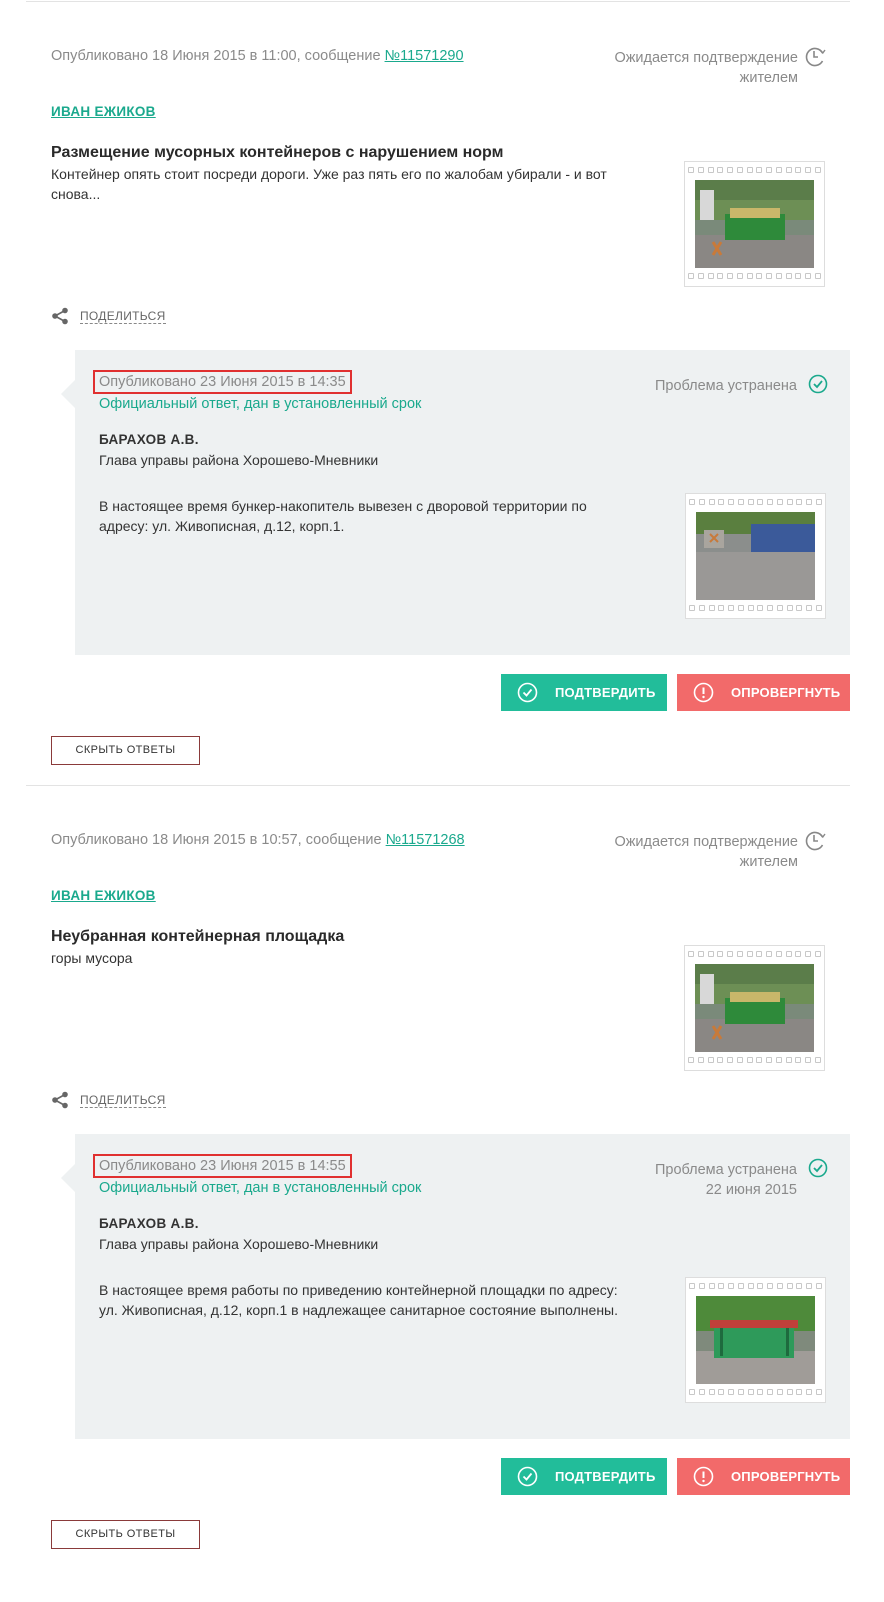  What do you see at coordinates (198, 936) in the screenshot?
I see `post-title: Неубранная контейнерная площадка` at bounding box center [198, 936].